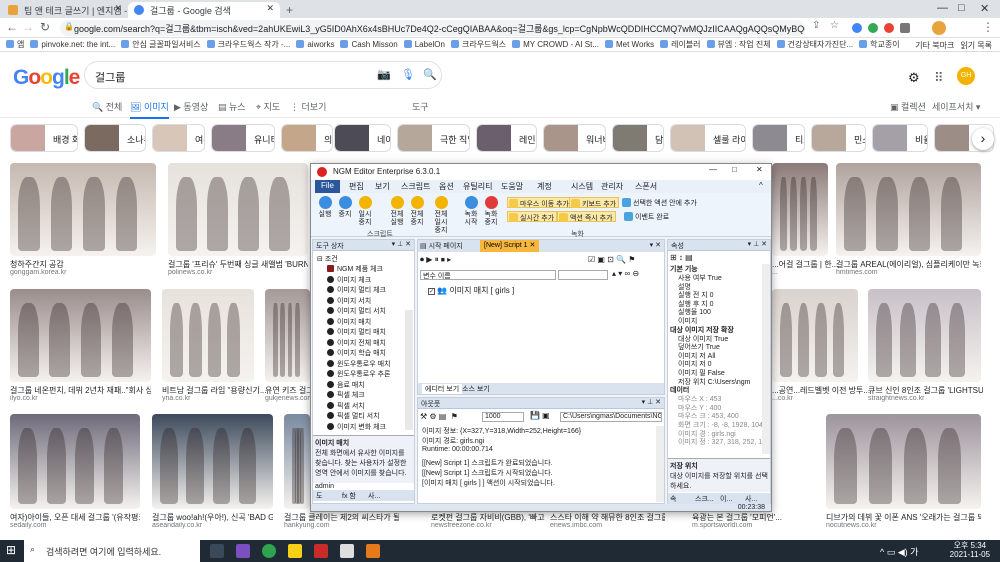 The width and height of the screenshot is (1000, 562). I want to click on result-source: enews.imbc.com, so click(607, 525).